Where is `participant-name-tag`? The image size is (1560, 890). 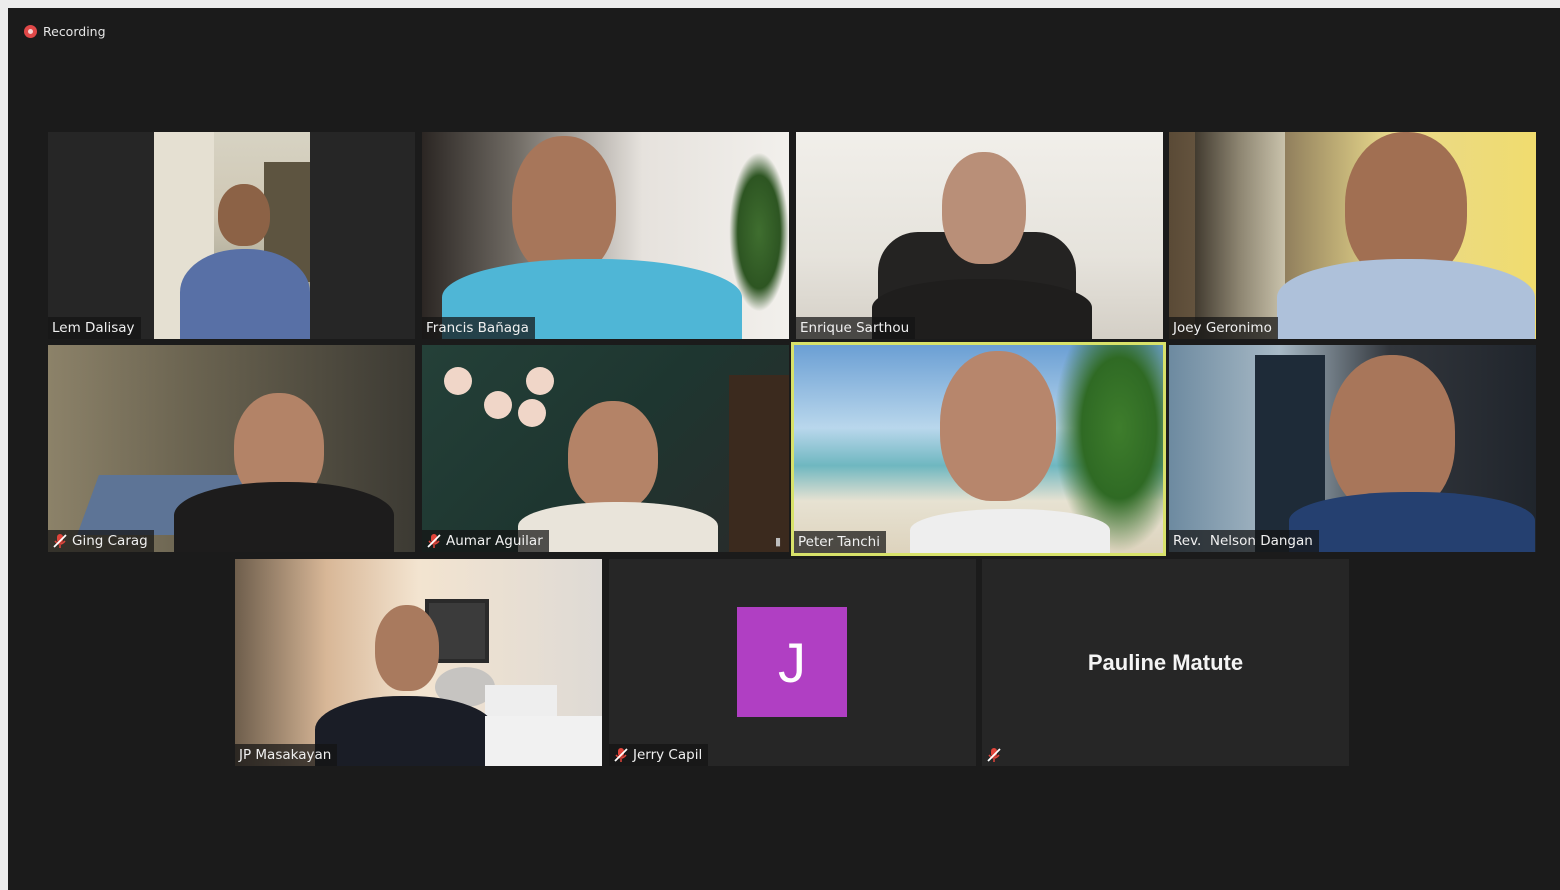 participant-name-tag is located at coordinates (995, 755).